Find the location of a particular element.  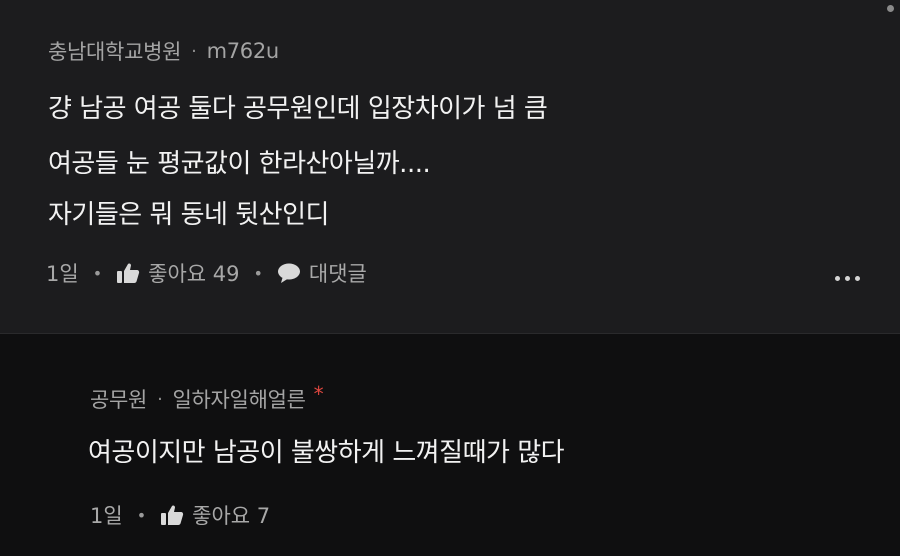

comment-meta: 충남대학교병원 · m762u is located at coordinates (163, 51).